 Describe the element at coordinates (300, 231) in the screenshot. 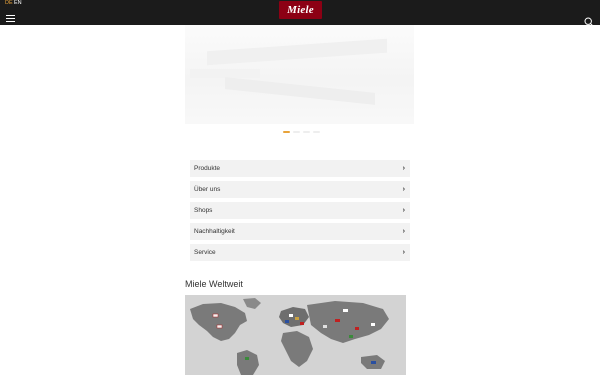

I see `nav-item-nachhaltigkeit: Nachhaltigkeit ›` at that location.